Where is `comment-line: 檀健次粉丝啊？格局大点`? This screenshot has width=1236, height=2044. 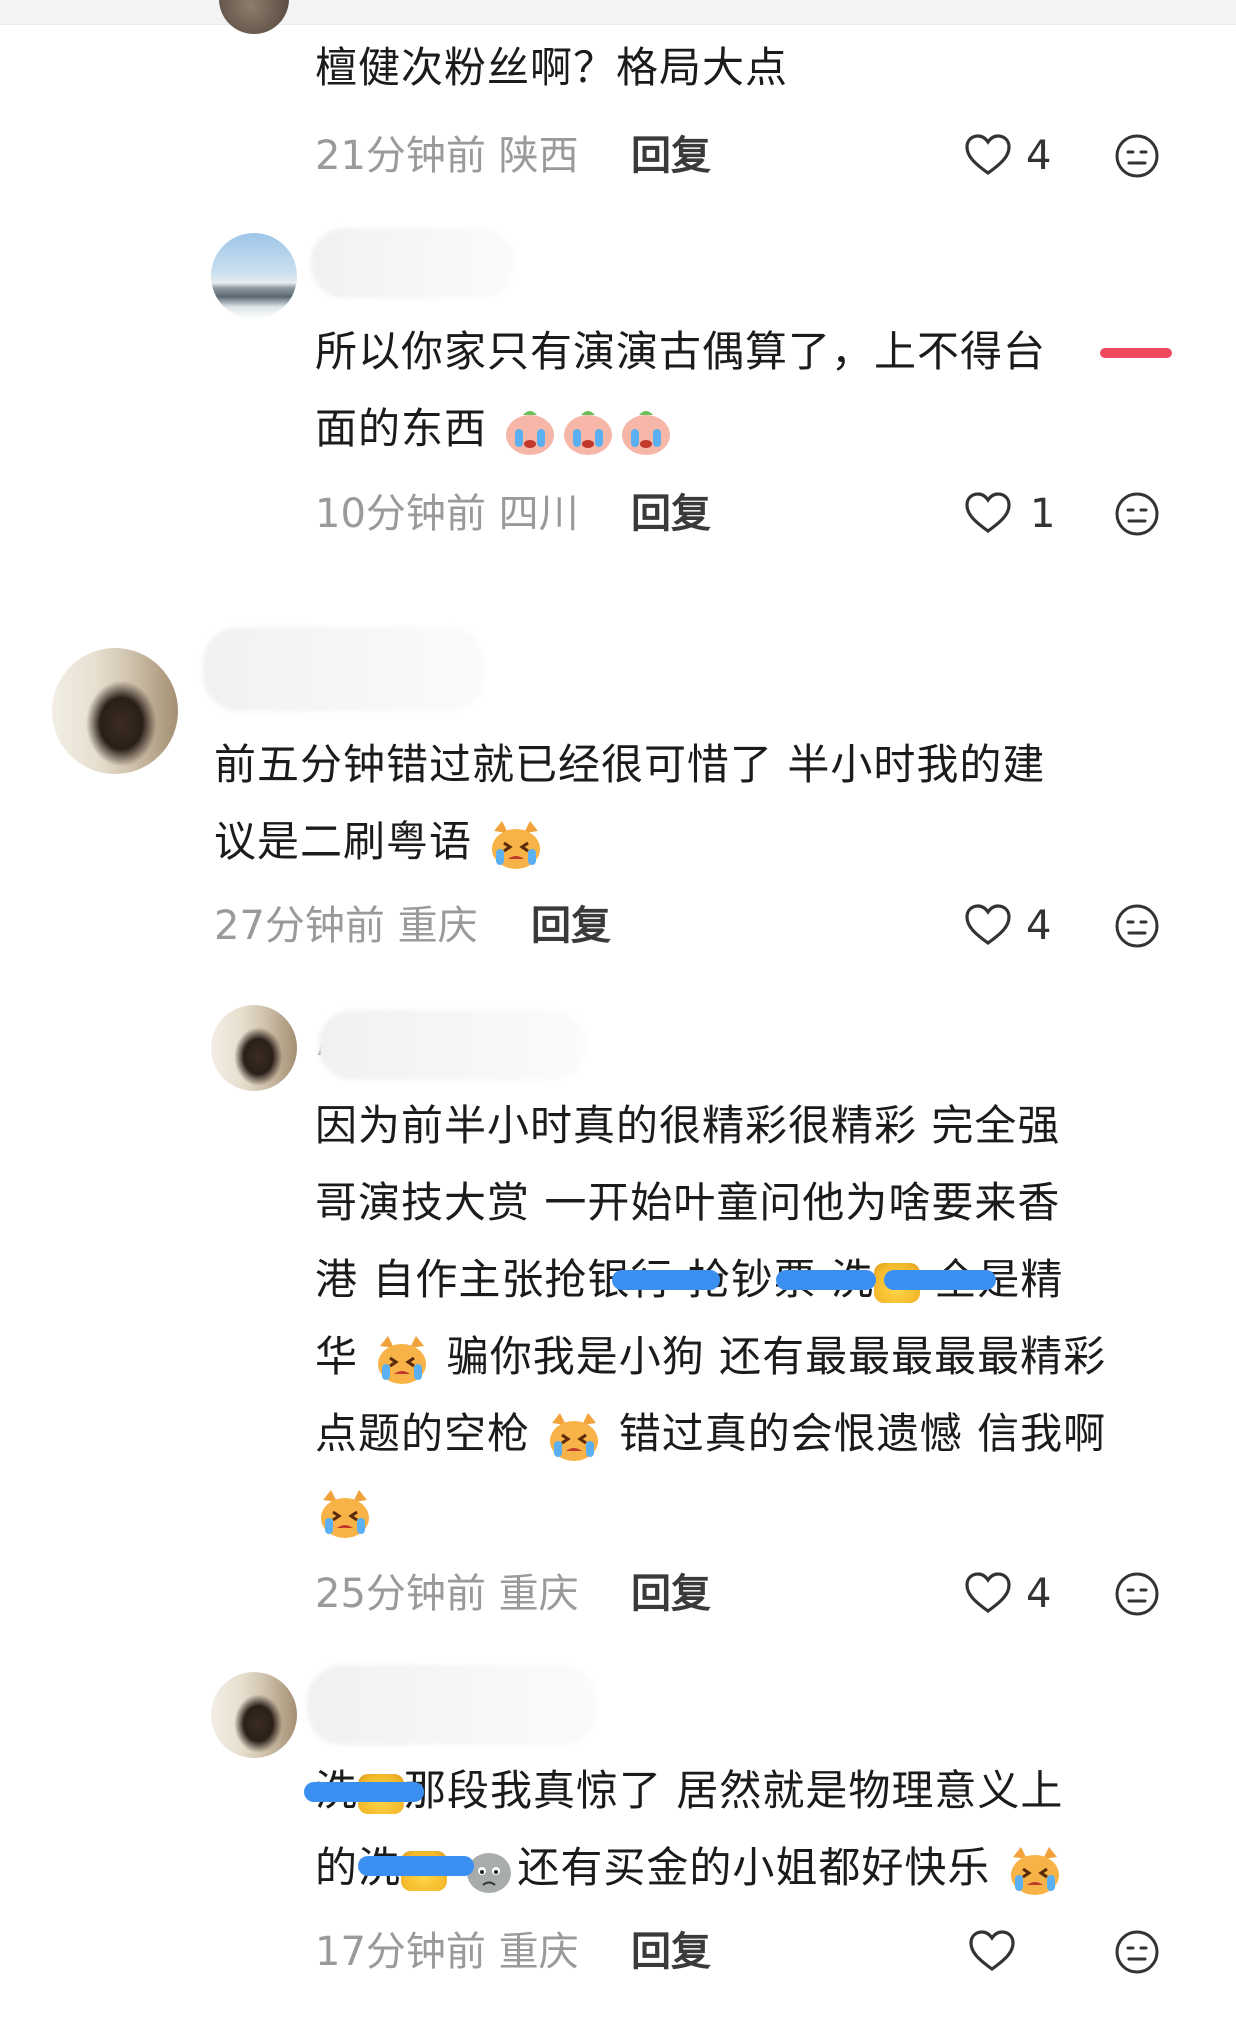 comment-line: 檀健次粉丝啊？格局大点 is located at coordinates (552, 67).